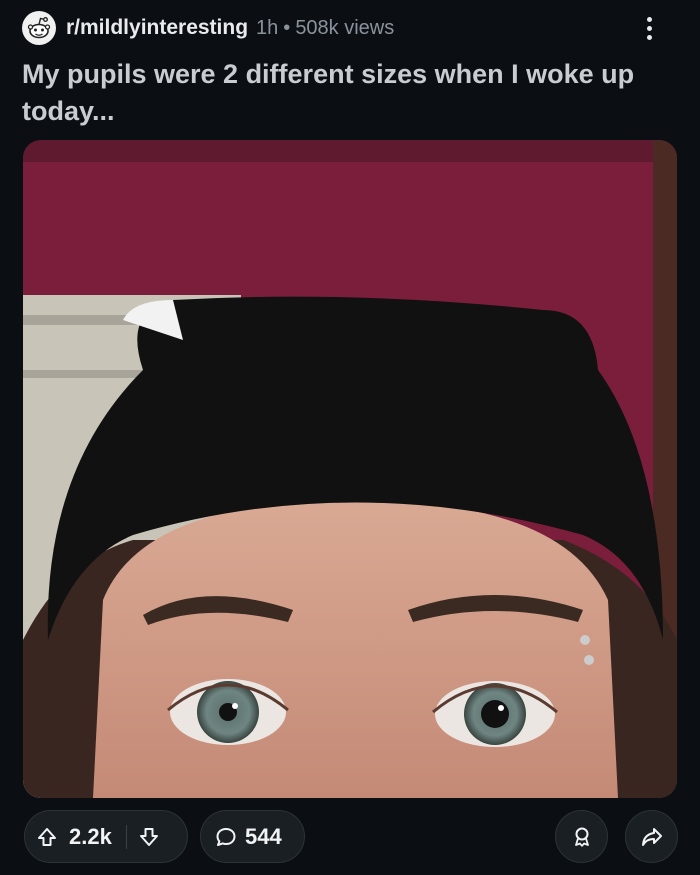  What do you see at coordinates (351, 837) in the screenshot?
I see `action-bar: 2.2k 544` at bounding box center [351, 837].